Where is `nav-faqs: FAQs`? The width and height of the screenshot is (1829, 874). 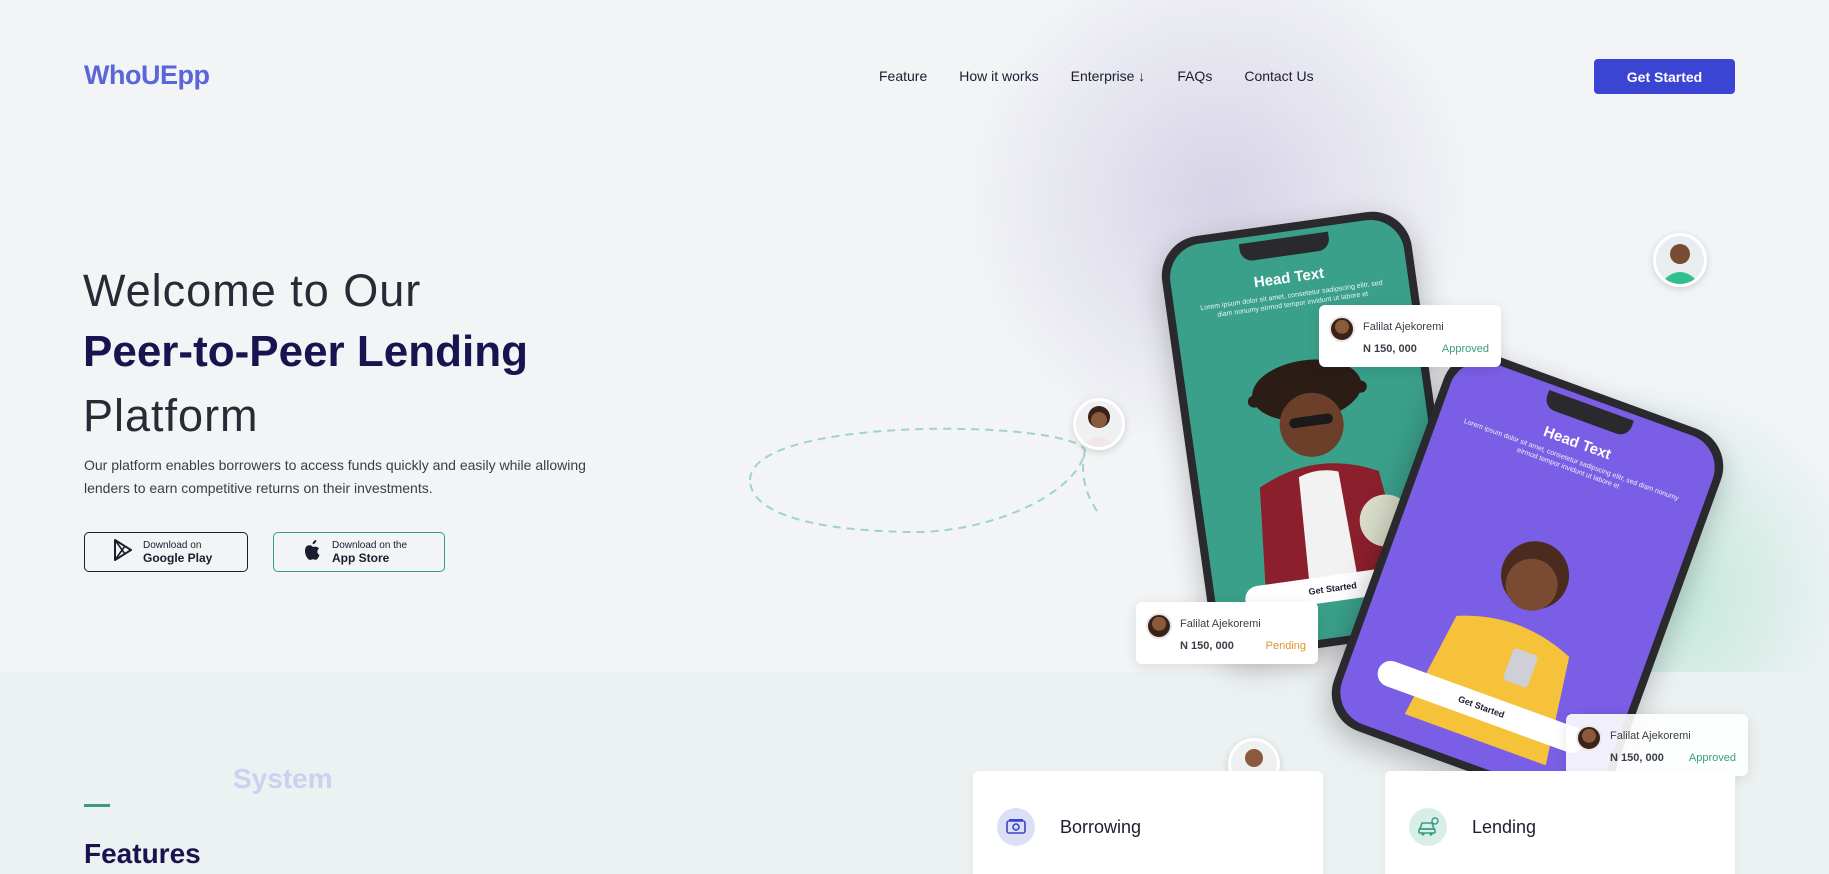
nav-faqs: FAQs is located at coordinates (1194, 76).